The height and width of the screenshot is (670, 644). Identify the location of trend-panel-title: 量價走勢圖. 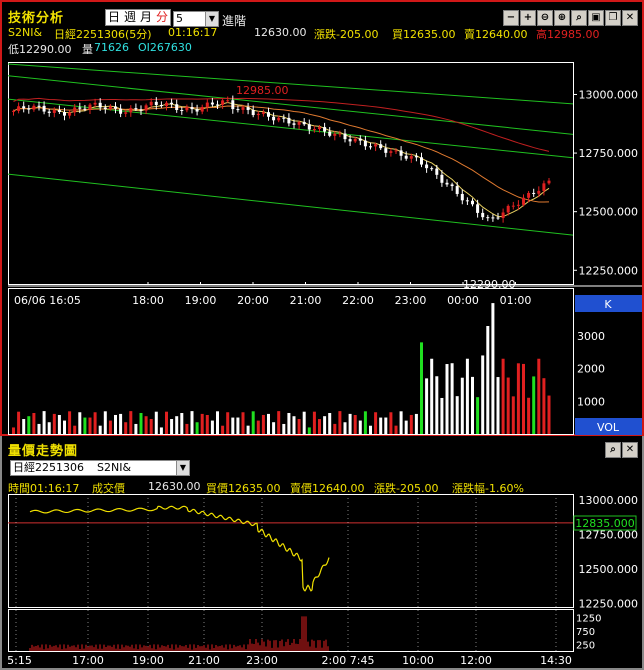
(43, 451).